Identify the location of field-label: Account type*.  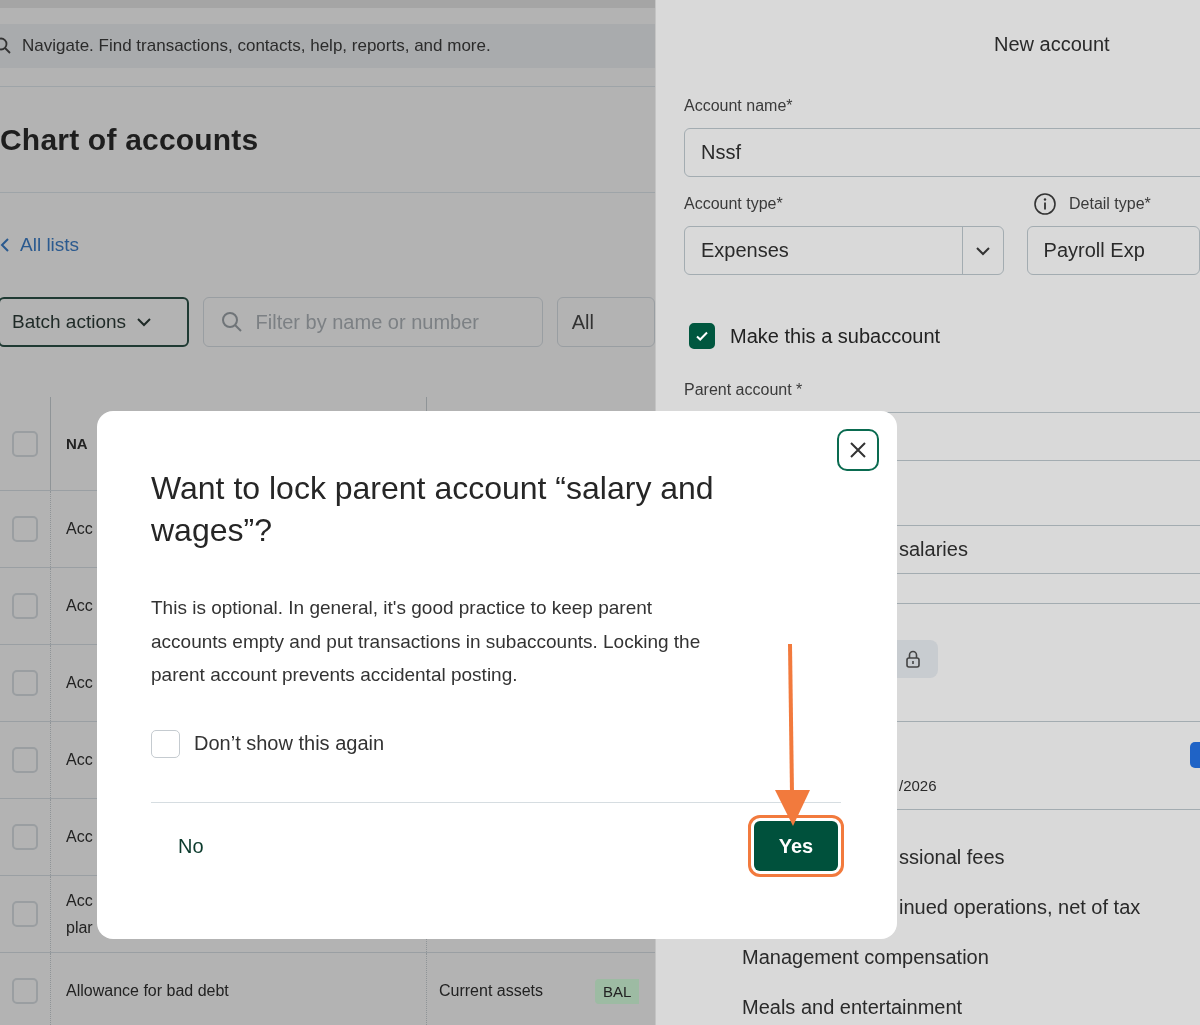
(734, 204).